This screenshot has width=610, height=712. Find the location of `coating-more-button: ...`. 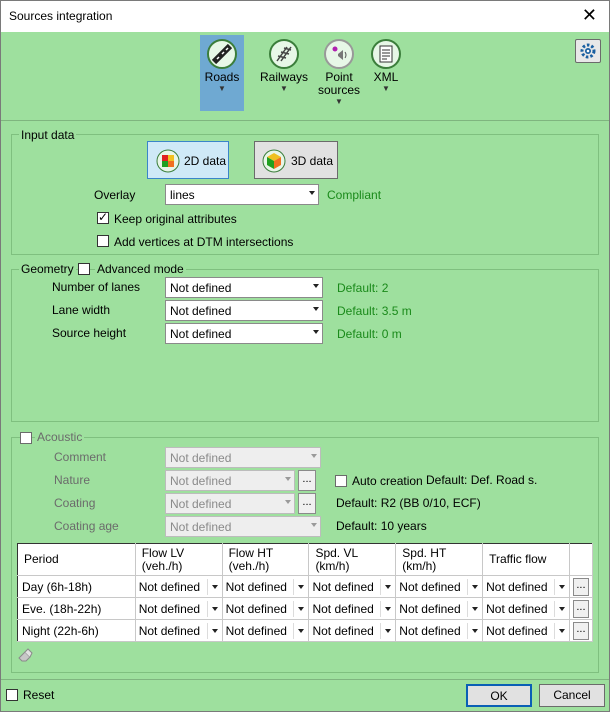

coating-more-button: ... is located at coordinates (307, 503).